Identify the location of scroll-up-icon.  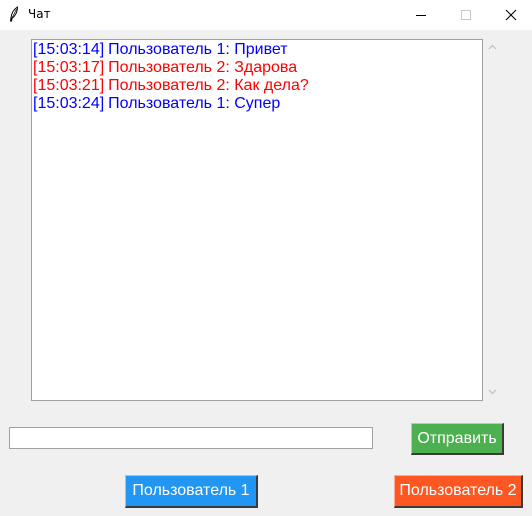
(492, 47).